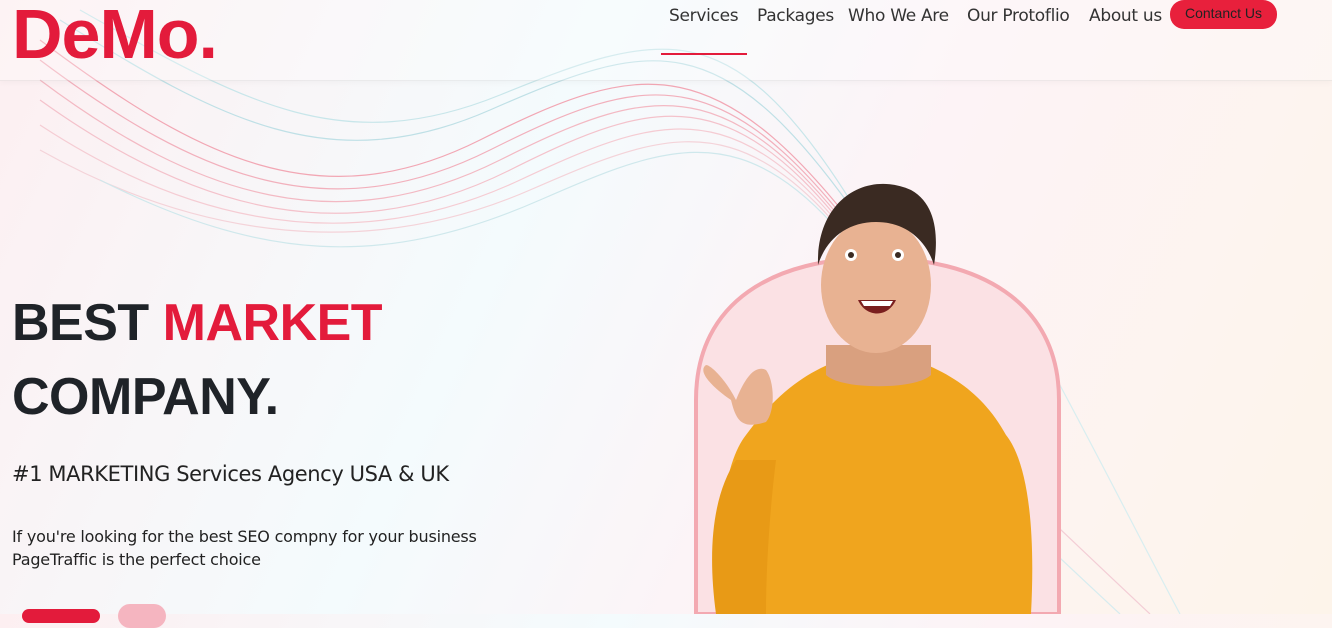  I want to click on hero-title-part1: BEST, so click(80, 323).